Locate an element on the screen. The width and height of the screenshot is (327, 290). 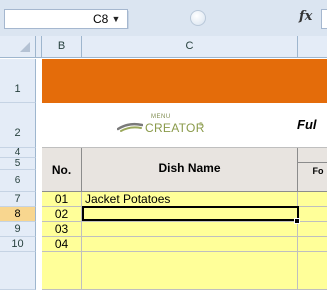
dropdown-arrow-icon: ▼ is located at coordinates (116, 19).